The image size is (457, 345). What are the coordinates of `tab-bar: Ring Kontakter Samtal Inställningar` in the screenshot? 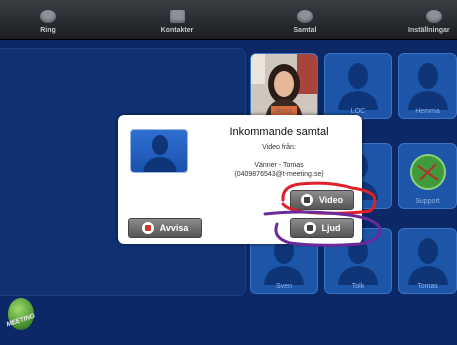 It's located at (228, 20).